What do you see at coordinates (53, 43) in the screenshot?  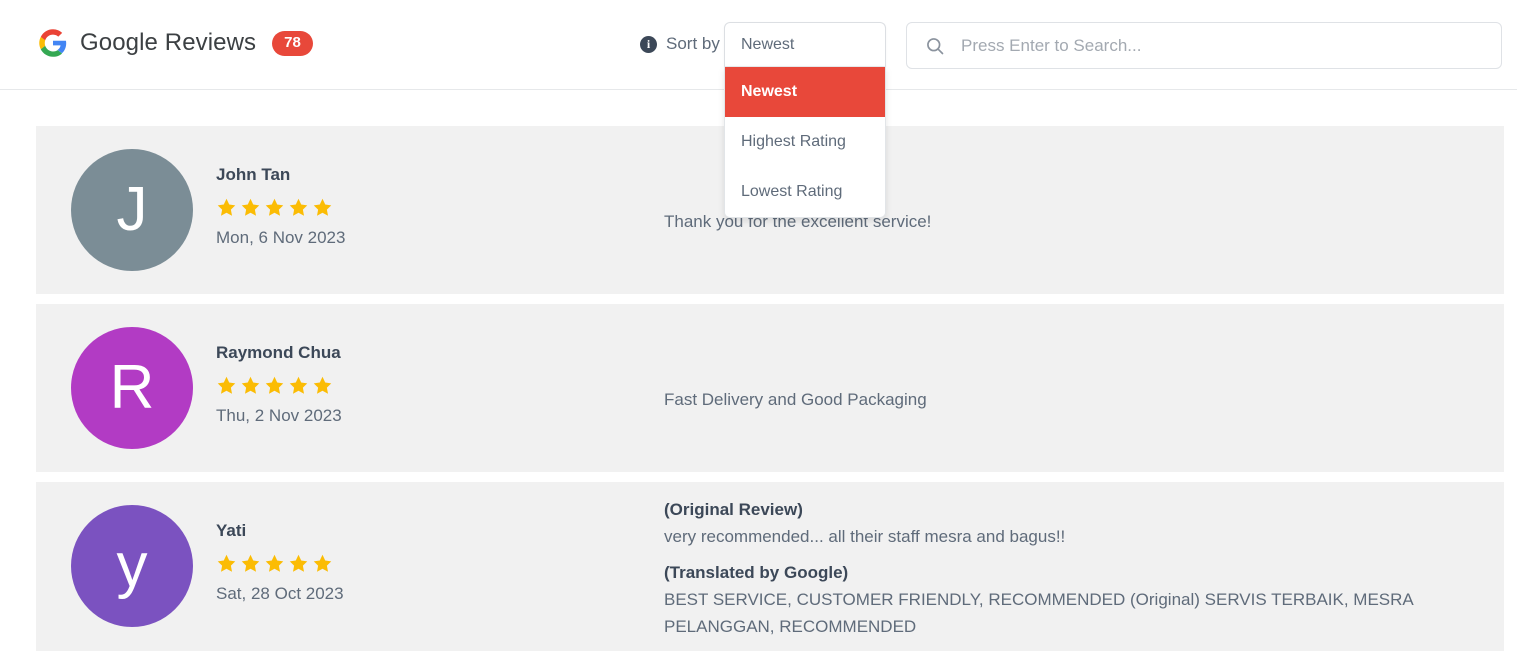 I see `google-g-icon` at bounding box center [53, 43].